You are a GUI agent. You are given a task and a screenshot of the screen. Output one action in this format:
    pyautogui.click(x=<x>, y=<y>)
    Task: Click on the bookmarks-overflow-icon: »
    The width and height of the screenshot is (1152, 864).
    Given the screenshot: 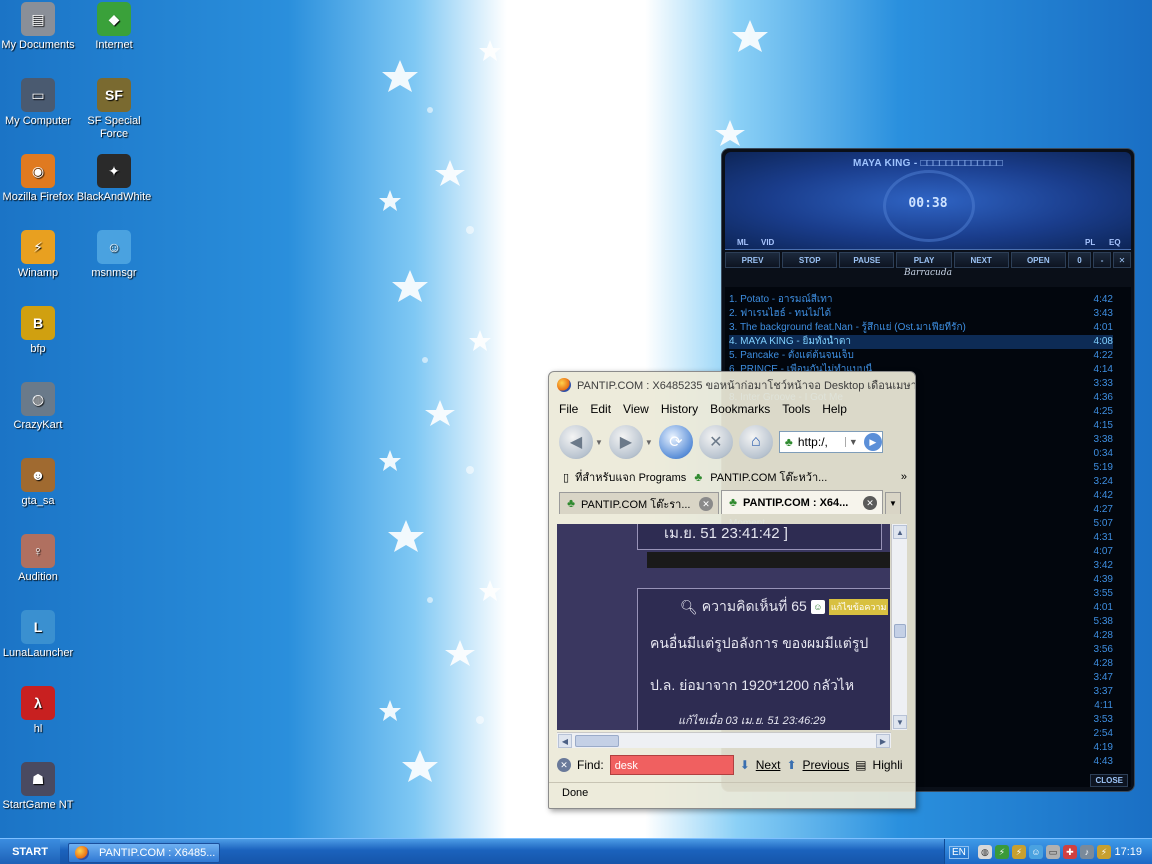 What is the action you would take?
    pyautogui.click(x=904, y=477)
    